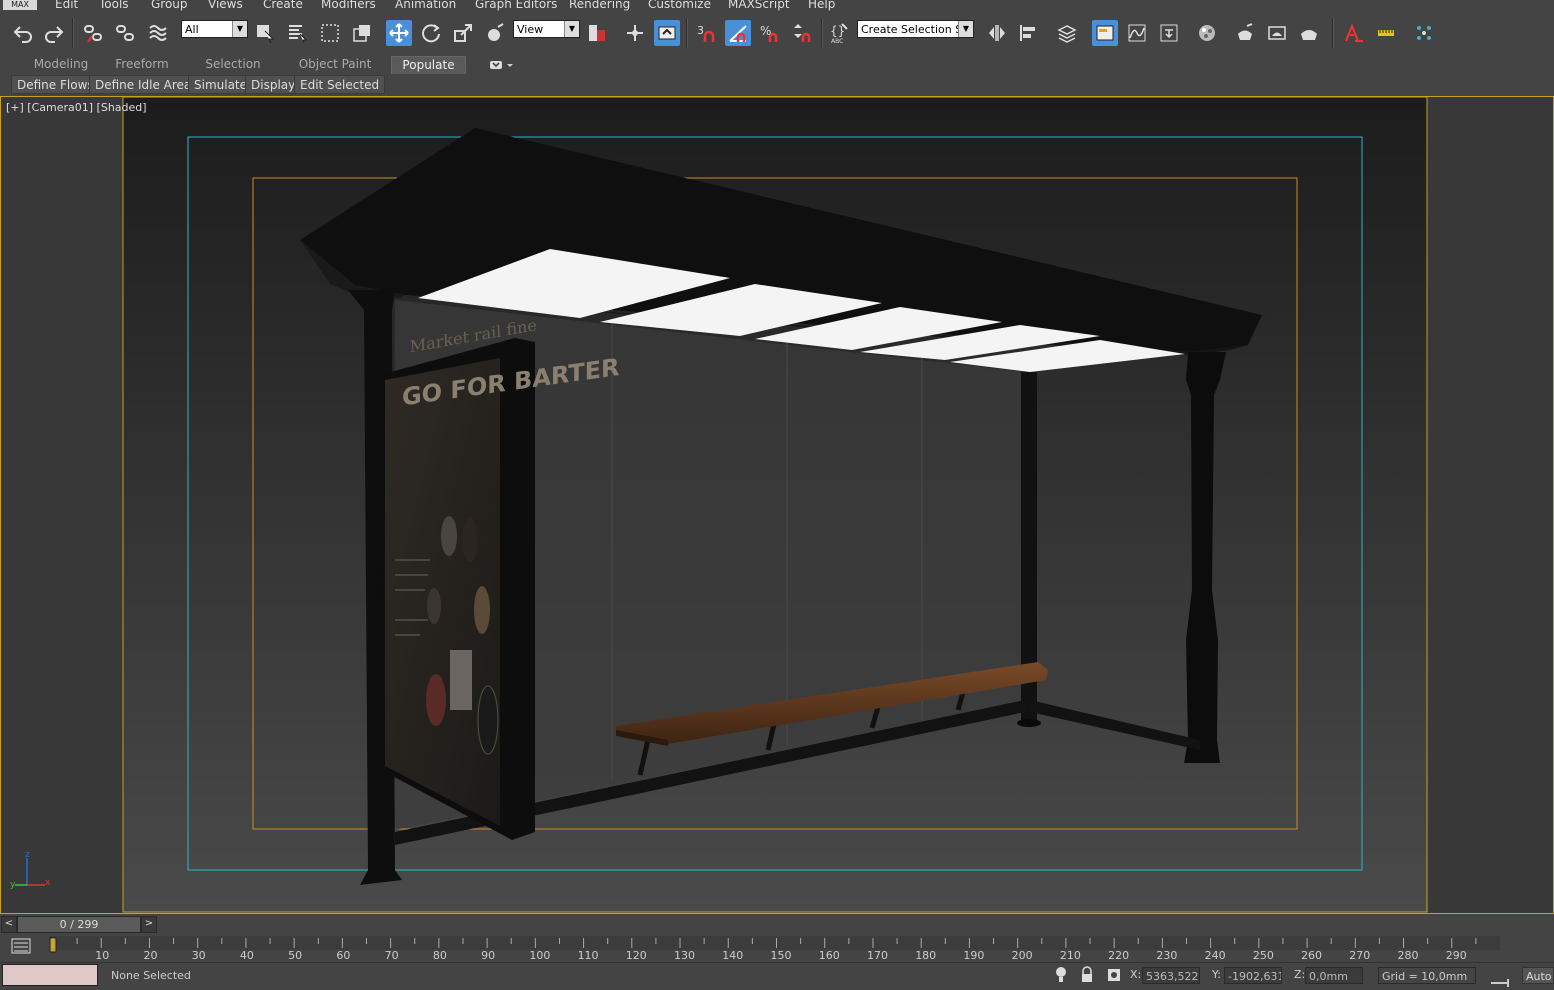 Image resolution: width=1554 pixels, height=990 pixels. Describe the element at coordinates (1207, 33) in the screenshot. I see `material-editor-icon` at that location.